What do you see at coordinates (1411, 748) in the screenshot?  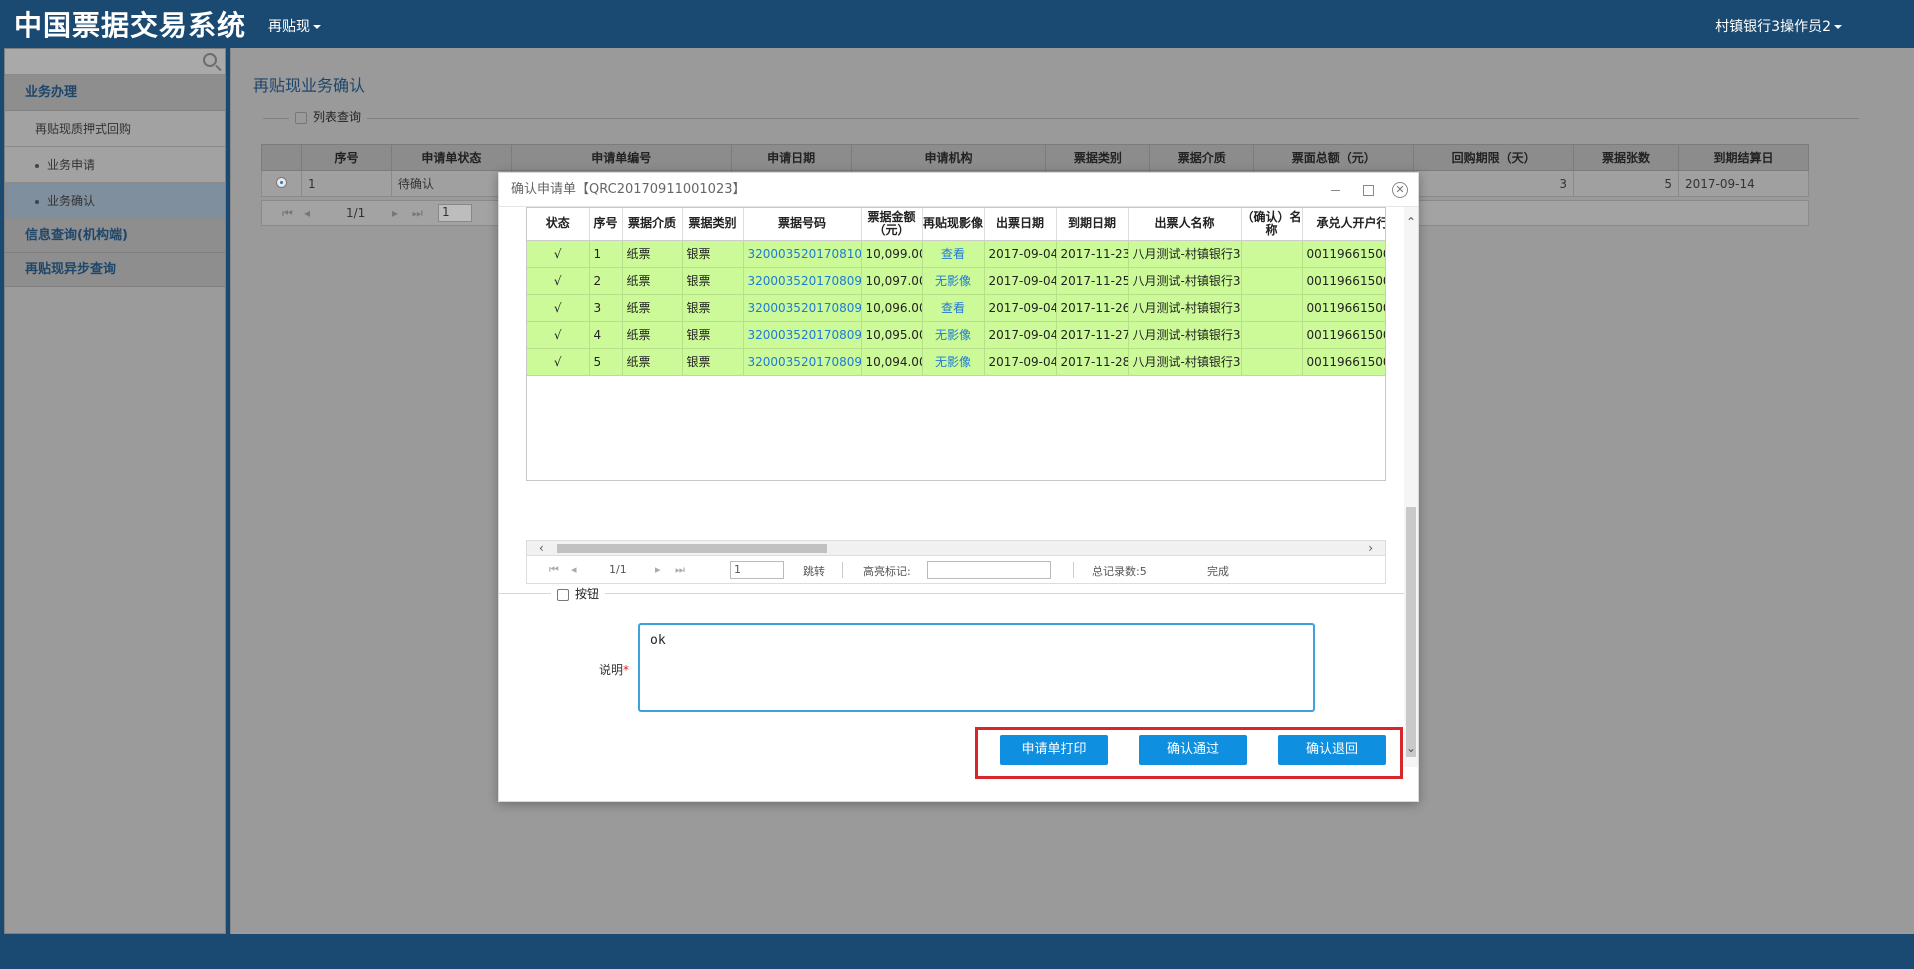 I see `scroll-down-icon: ⌄` at bounding box center [1411, 748].